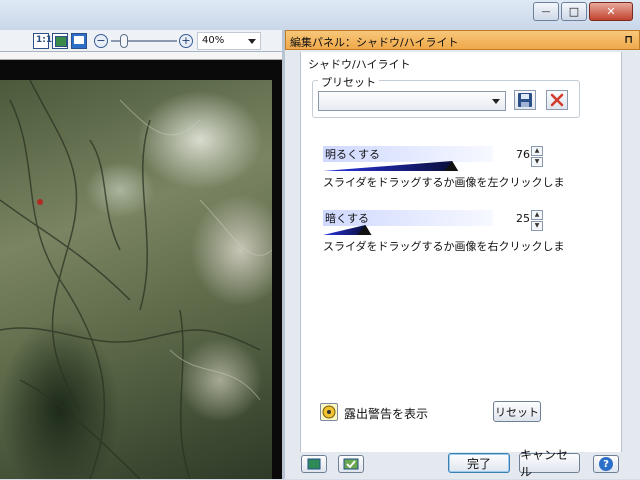  Describe the element at coordinates (444, 182) in the screenshot. I see `brighten-hint: スライダをドラッグするか画像を左クリックしま` at that location.